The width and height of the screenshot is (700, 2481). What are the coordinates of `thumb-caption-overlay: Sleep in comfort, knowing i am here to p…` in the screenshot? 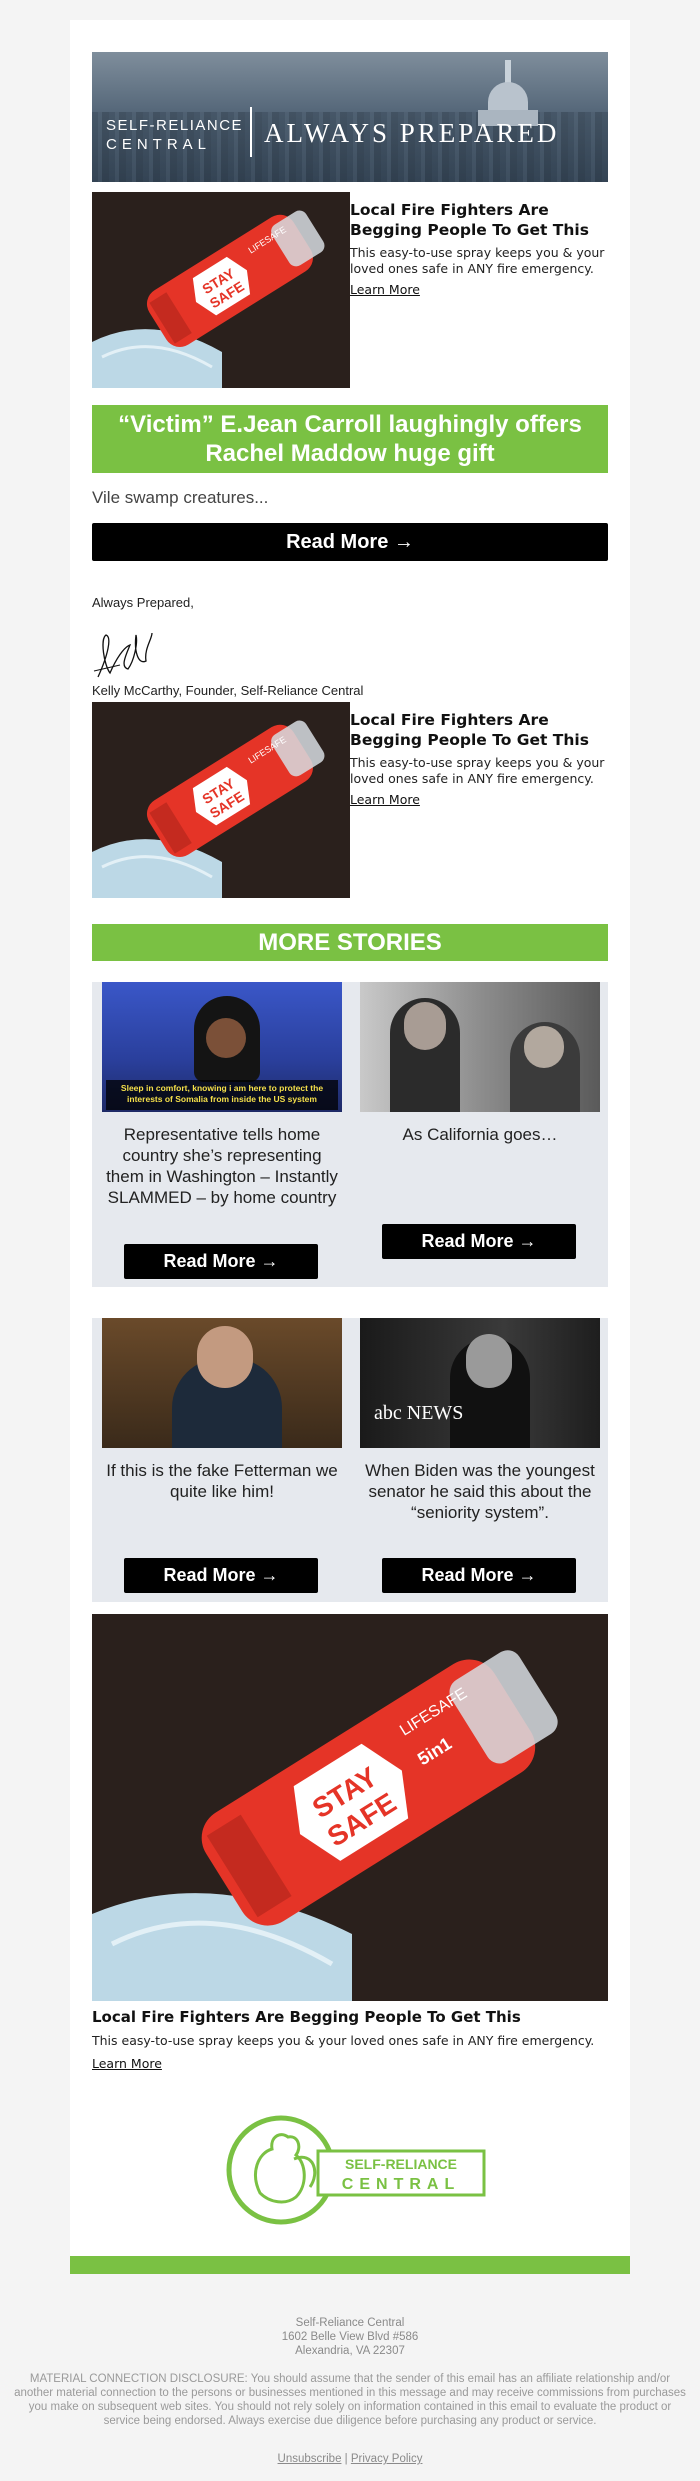 It's located at (222, 1095).